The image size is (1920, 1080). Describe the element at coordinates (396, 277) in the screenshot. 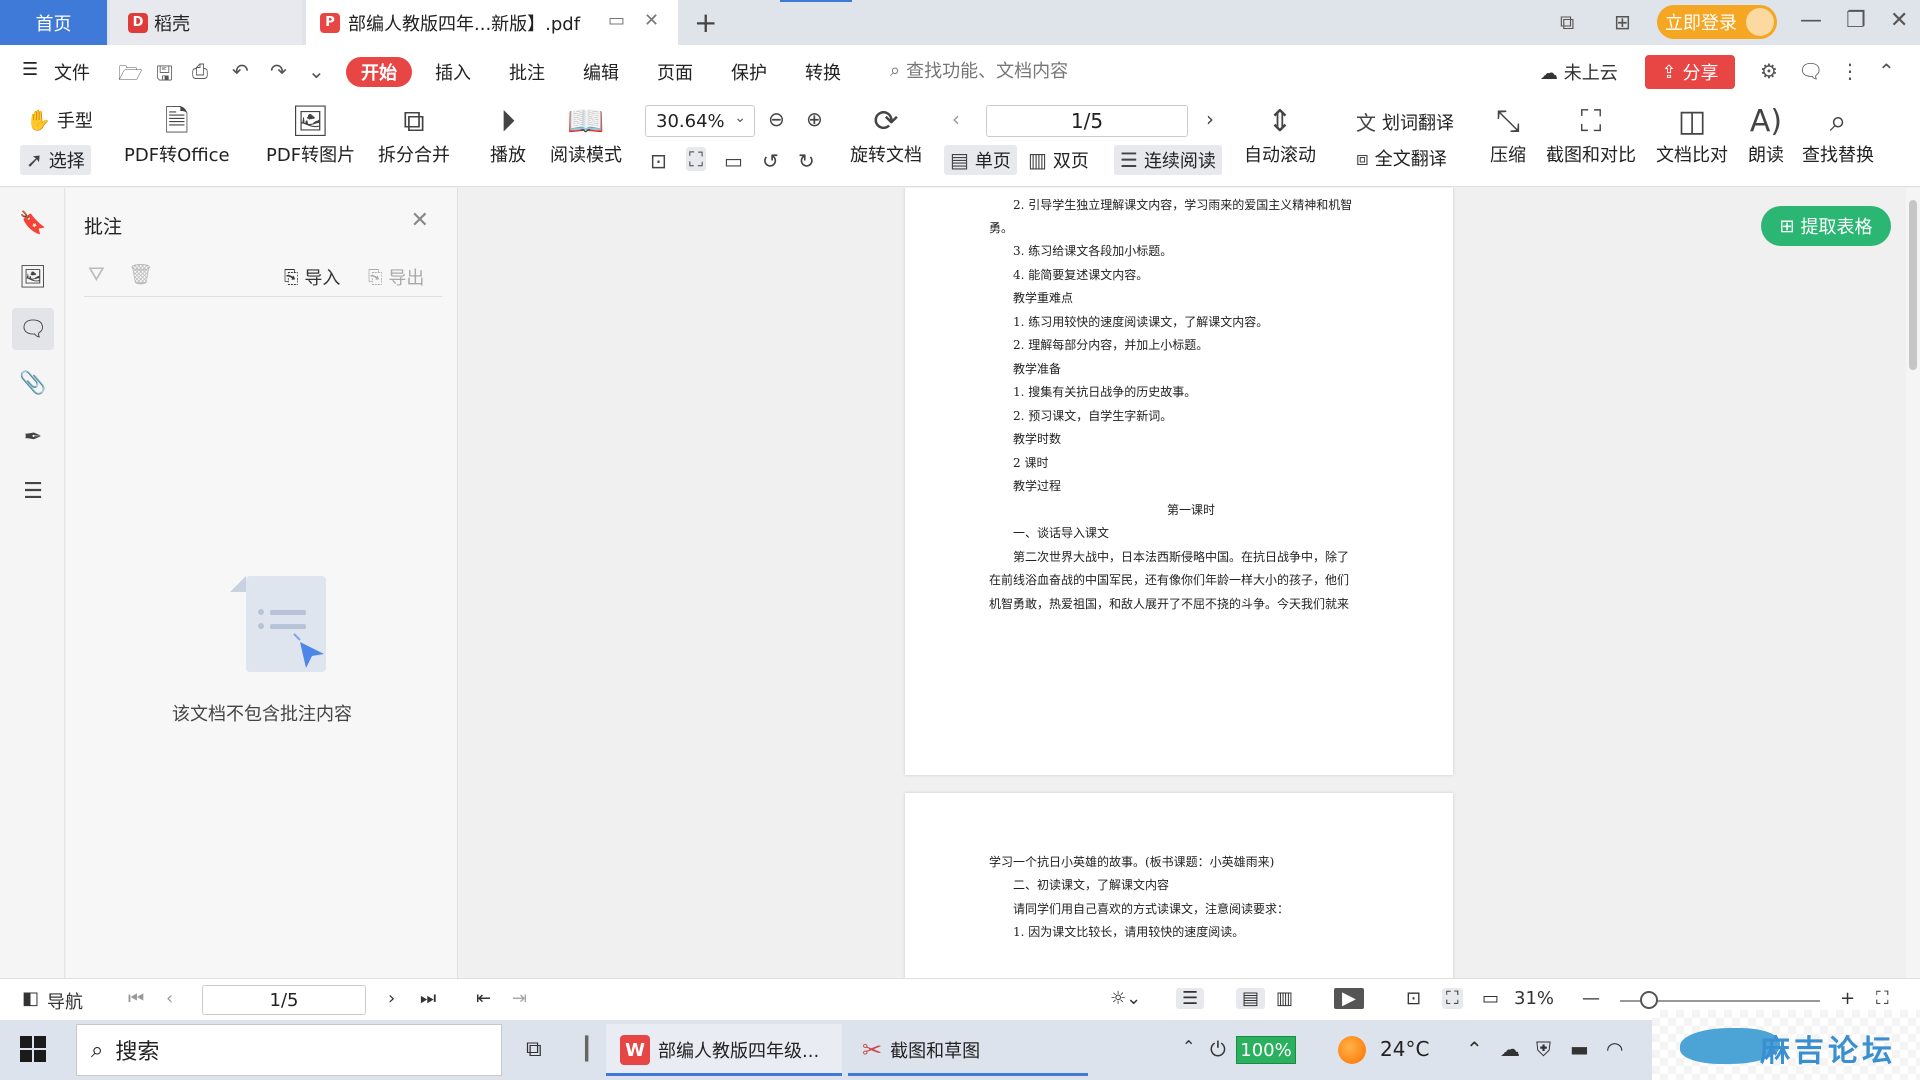

I see `export-button: ⎘ 导出` at that location.